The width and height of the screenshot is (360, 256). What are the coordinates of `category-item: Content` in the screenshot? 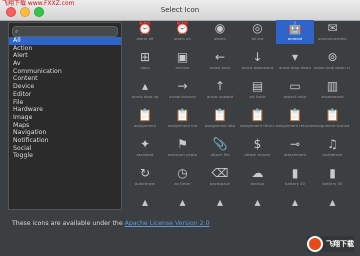 It's located at (65, 79).